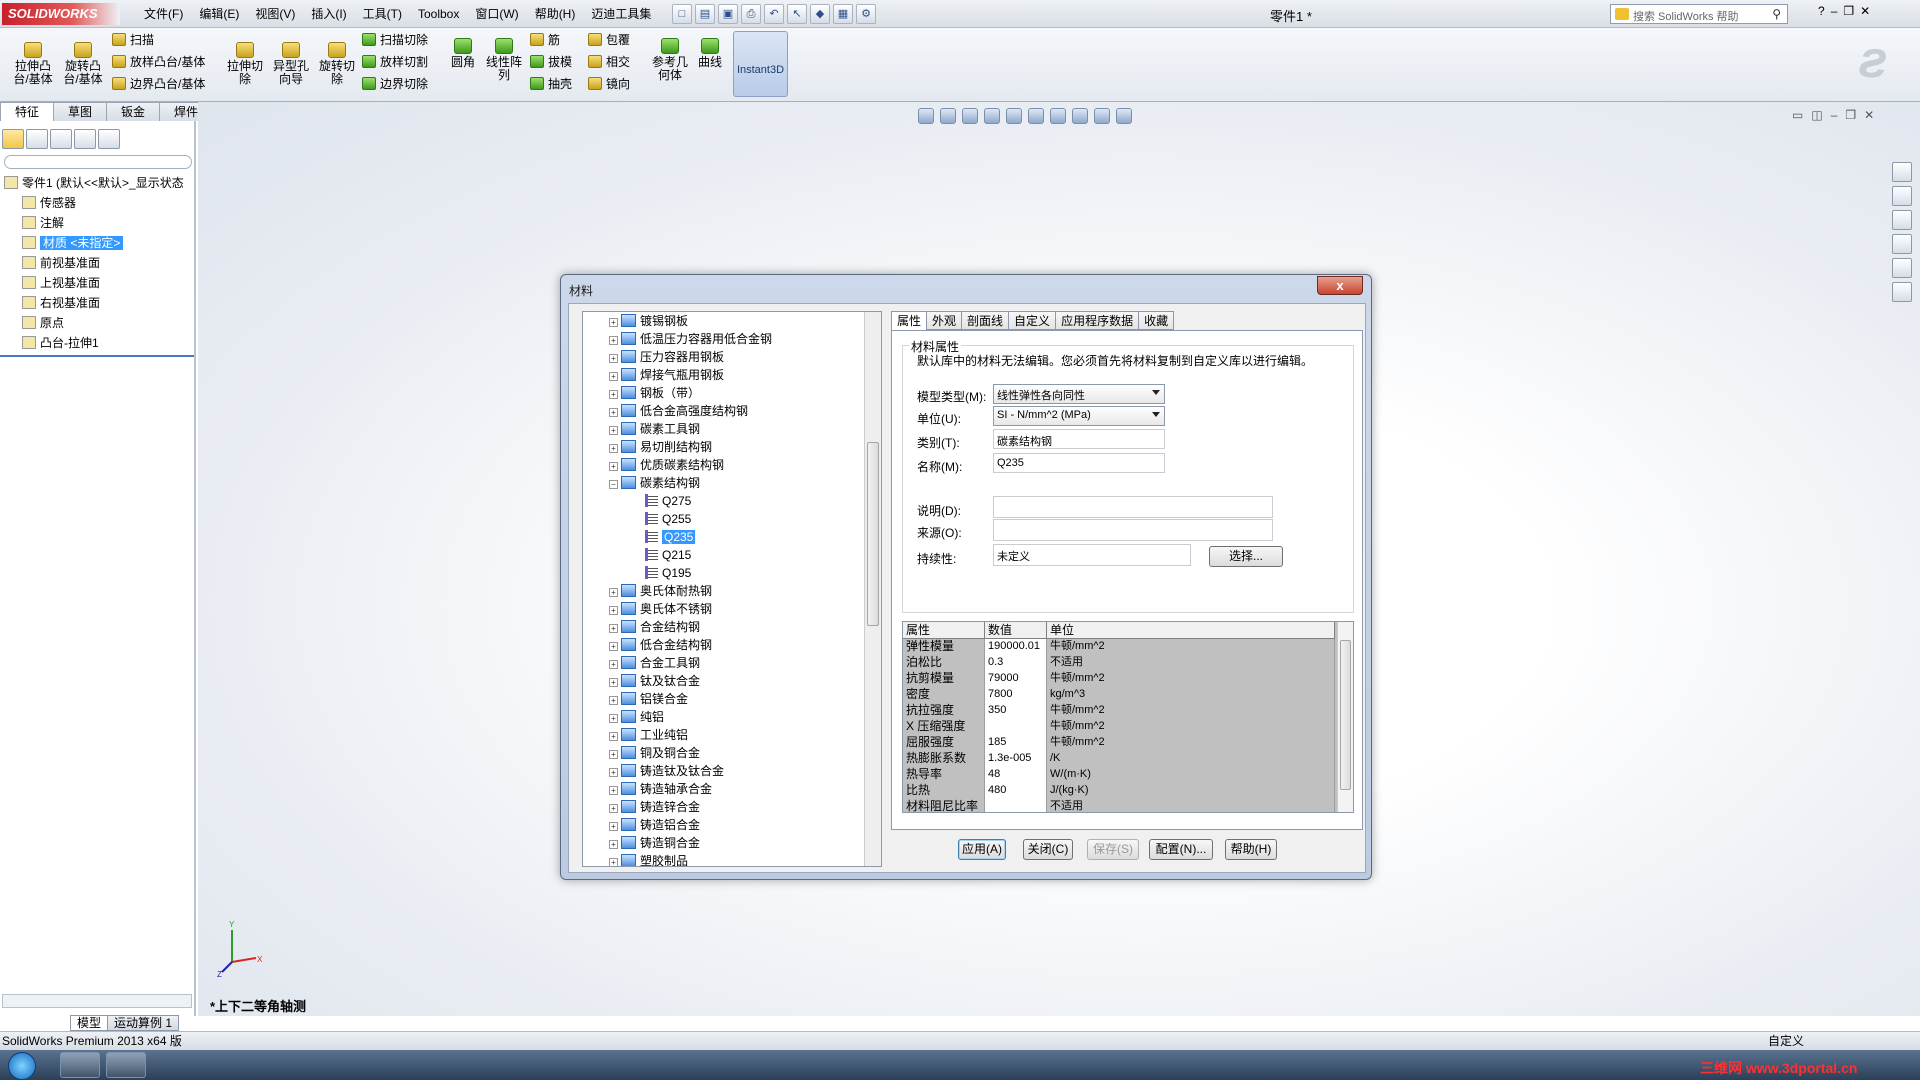 The height and width of the screenshot is (1080, 1920). I want to click on menu-item: 工具(T), so click(382, 14).